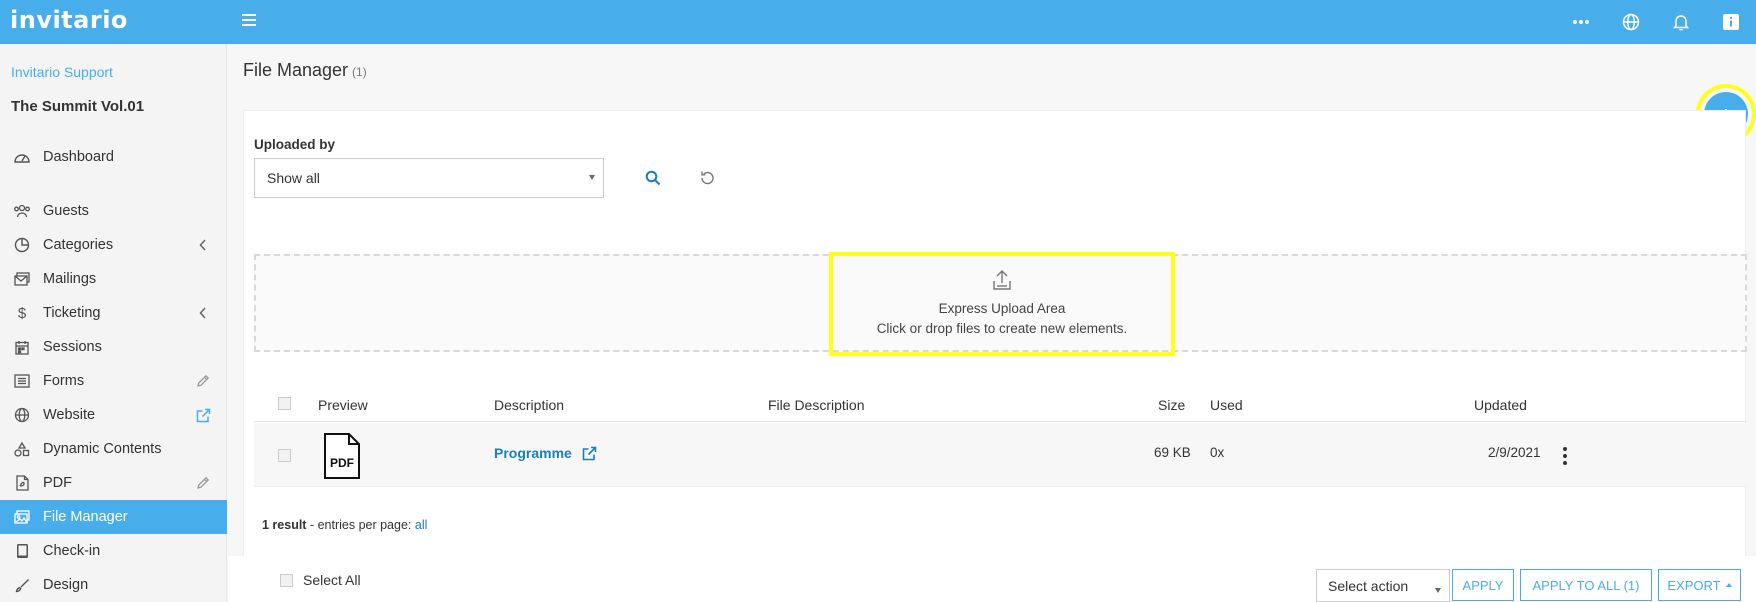  I want to click on pdf-file-icon: PDF, so click(342, 457).